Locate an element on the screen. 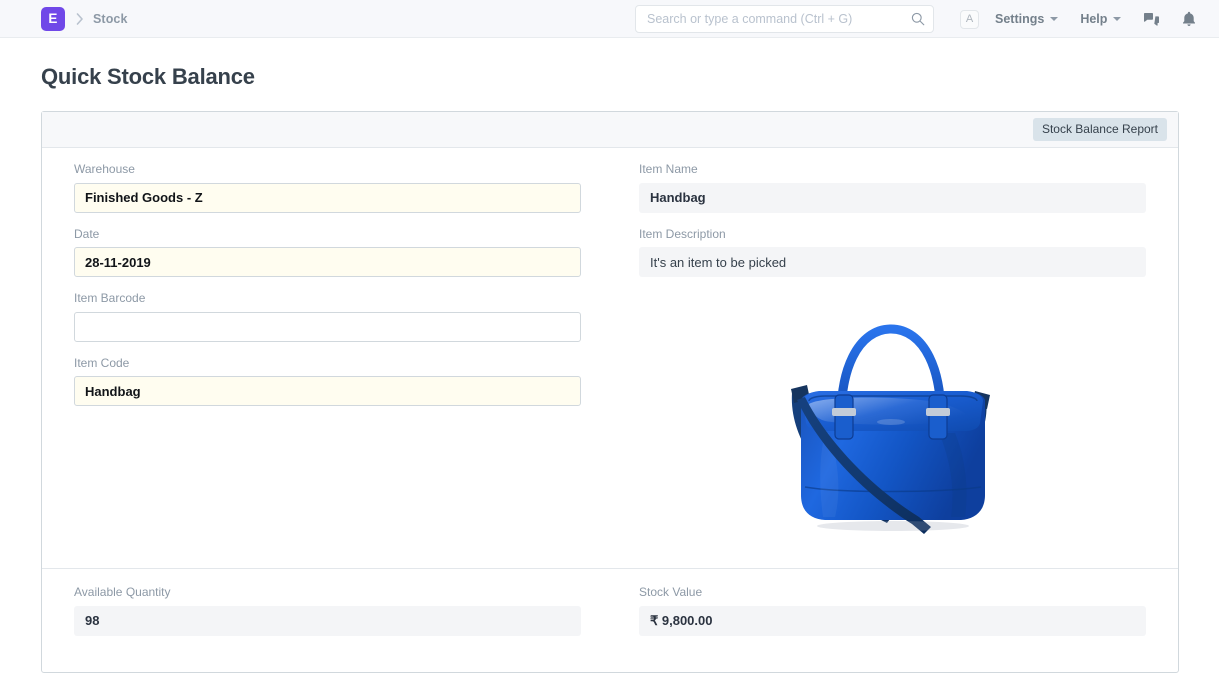 The width and height of the screenshot is (1219, 694). item-description-value: It's an item to be picked is located at coordinates (892, 262).